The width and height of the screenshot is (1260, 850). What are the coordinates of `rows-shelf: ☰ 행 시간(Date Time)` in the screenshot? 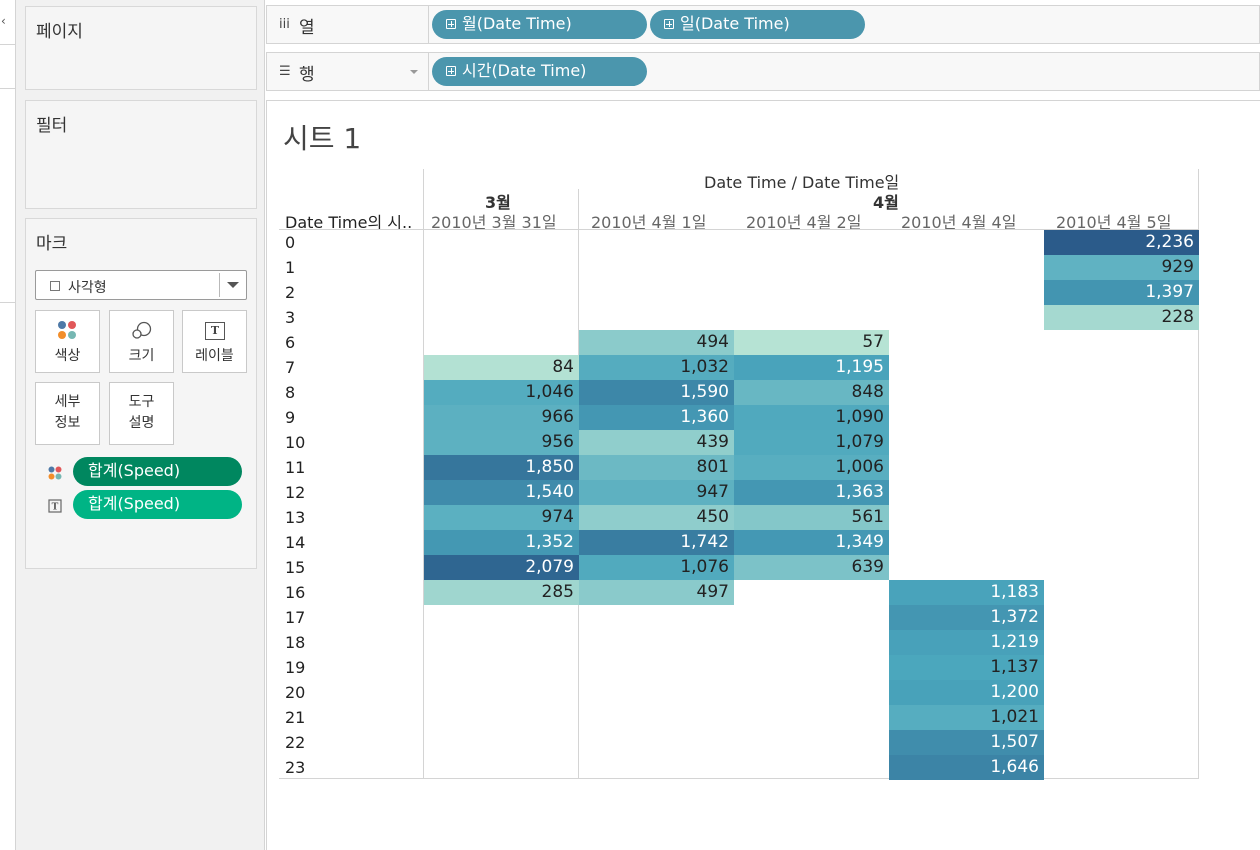 It's located at (763, 71).